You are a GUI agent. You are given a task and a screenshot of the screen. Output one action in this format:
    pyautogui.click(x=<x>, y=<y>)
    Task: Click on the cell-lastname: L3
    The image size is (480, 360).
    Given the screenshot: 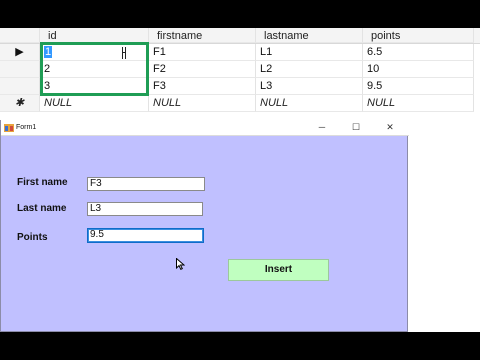 What is the action you would take?
    pyautogui.click(x=309, y=86)
    